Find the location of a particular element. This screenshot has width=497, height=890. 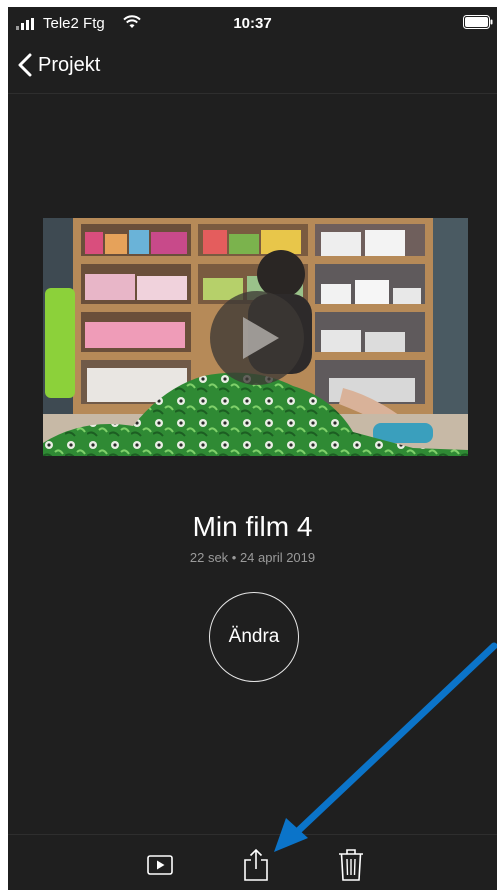

status-bar: Tele2 Ftg 10:37 is located at coordinates (252, 25).